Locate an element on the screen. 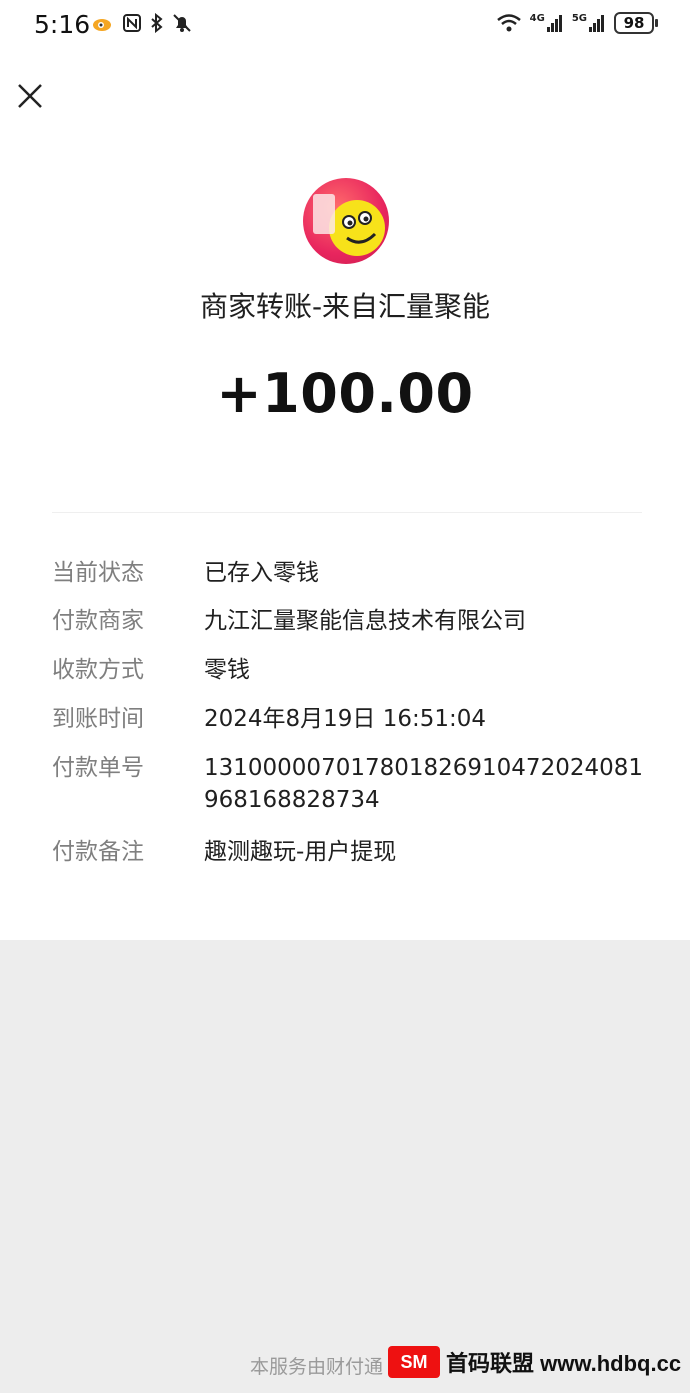 The width and height of the screenshot is (690, 1393). smiley-logo-icon is located at coordinates (349, 225).